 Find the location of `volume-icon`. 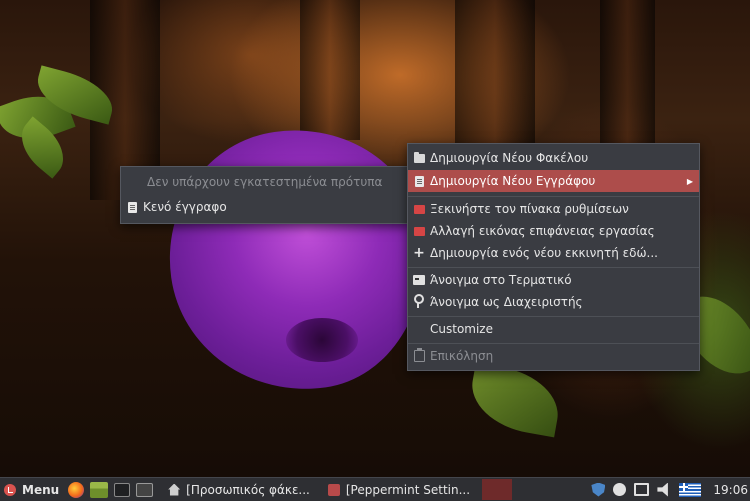

volume-icon is located at coordinates (662, 489).